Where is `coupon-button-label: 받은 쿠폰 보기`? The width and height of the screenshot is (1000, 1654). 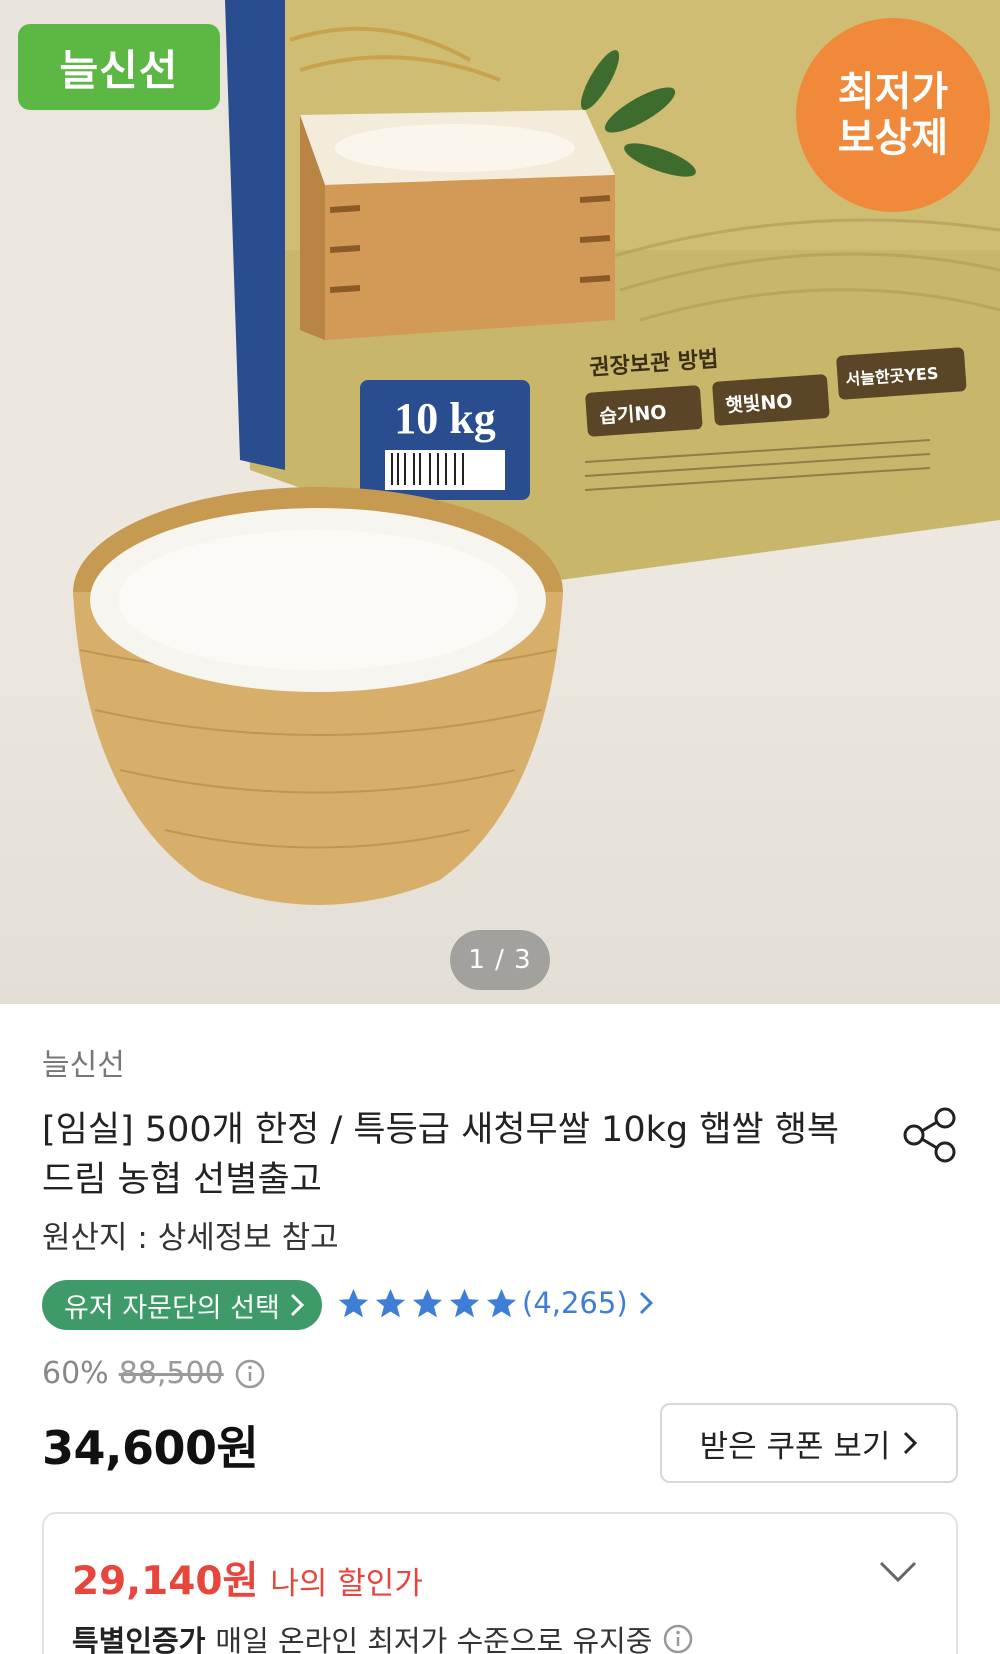 coupon-button-label: 받은 쿠폰 보기 is located at coordinates (795, 1446).